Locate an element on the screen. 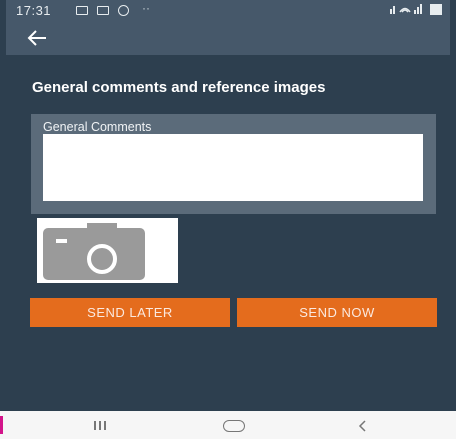  send-later-button: SEND LATER is located at coordinates (130, 312).